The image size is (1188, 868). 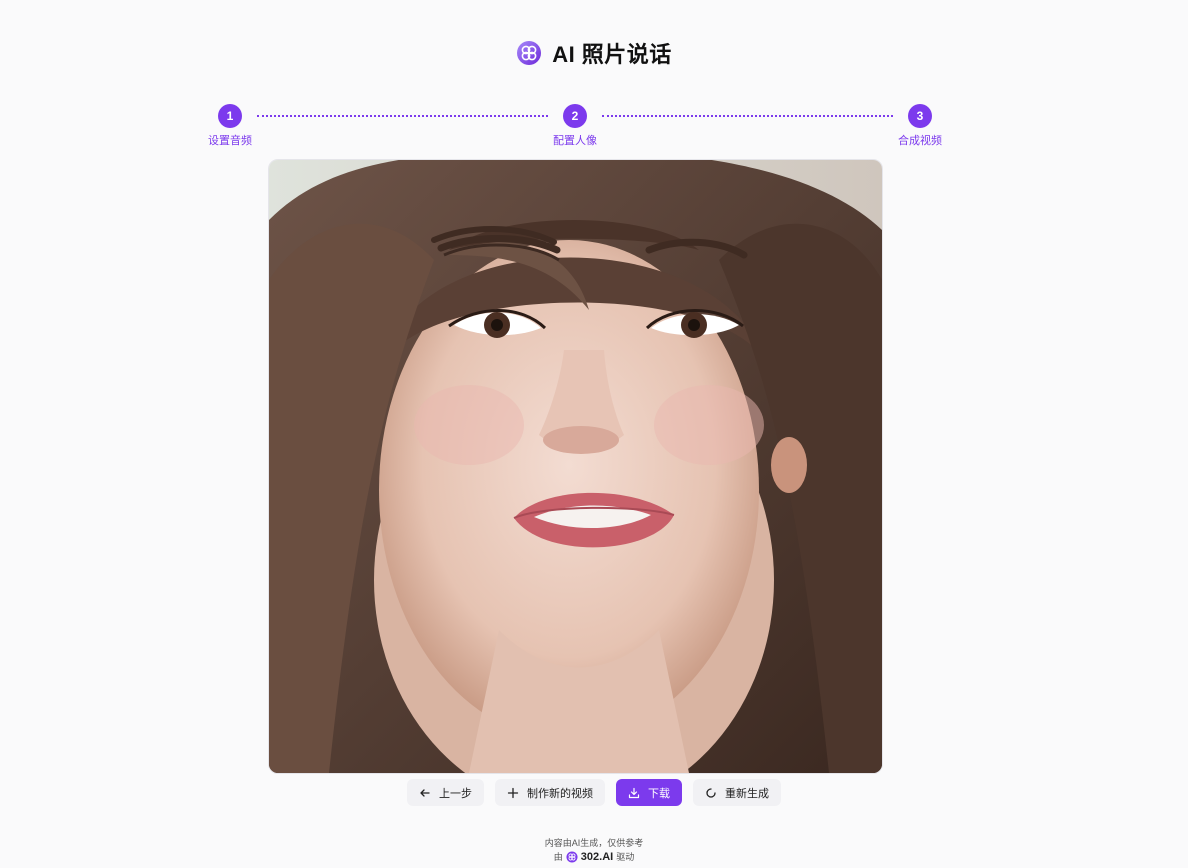 I want to click on back-button-label: 上一步, so click(x=455, y=793).